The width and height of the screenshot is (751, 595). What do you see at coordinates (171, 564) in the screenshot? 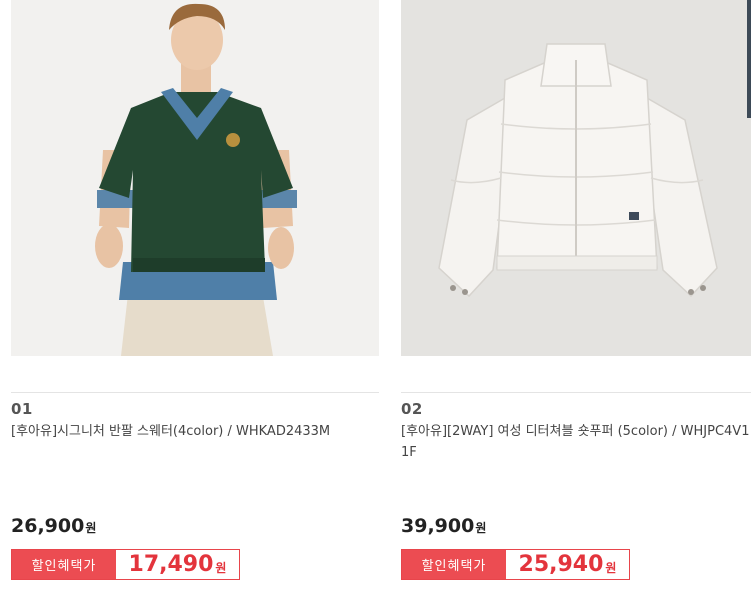
I see `discount-price-value: 17,490` at bounding box center [171, 564].